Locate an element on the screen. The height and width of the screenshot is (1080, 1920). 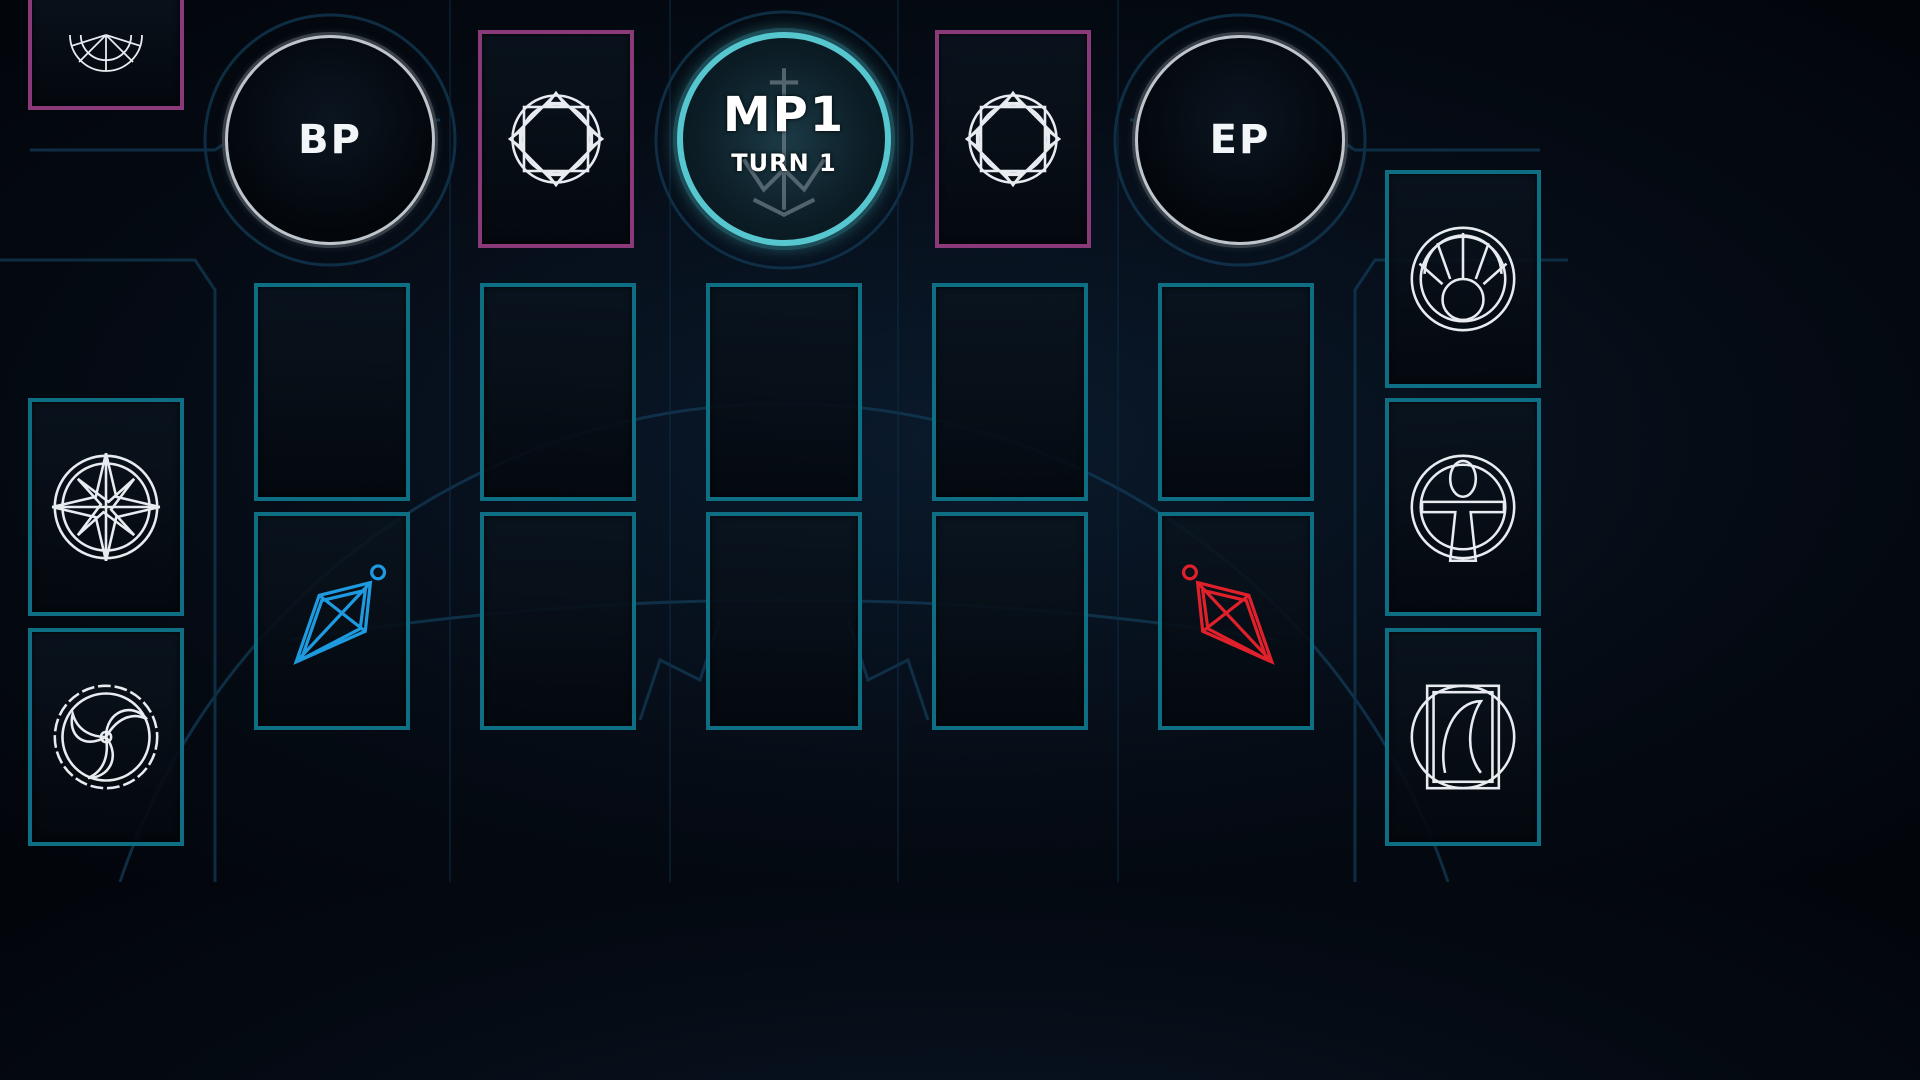
sundial-icon is located at coordinates (106, 53).